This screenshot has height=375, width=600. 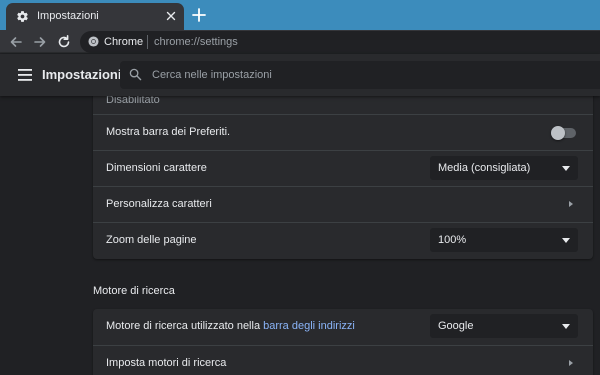 I want to click on tab-strip: Impostazioni, so click(x=300, y=15).